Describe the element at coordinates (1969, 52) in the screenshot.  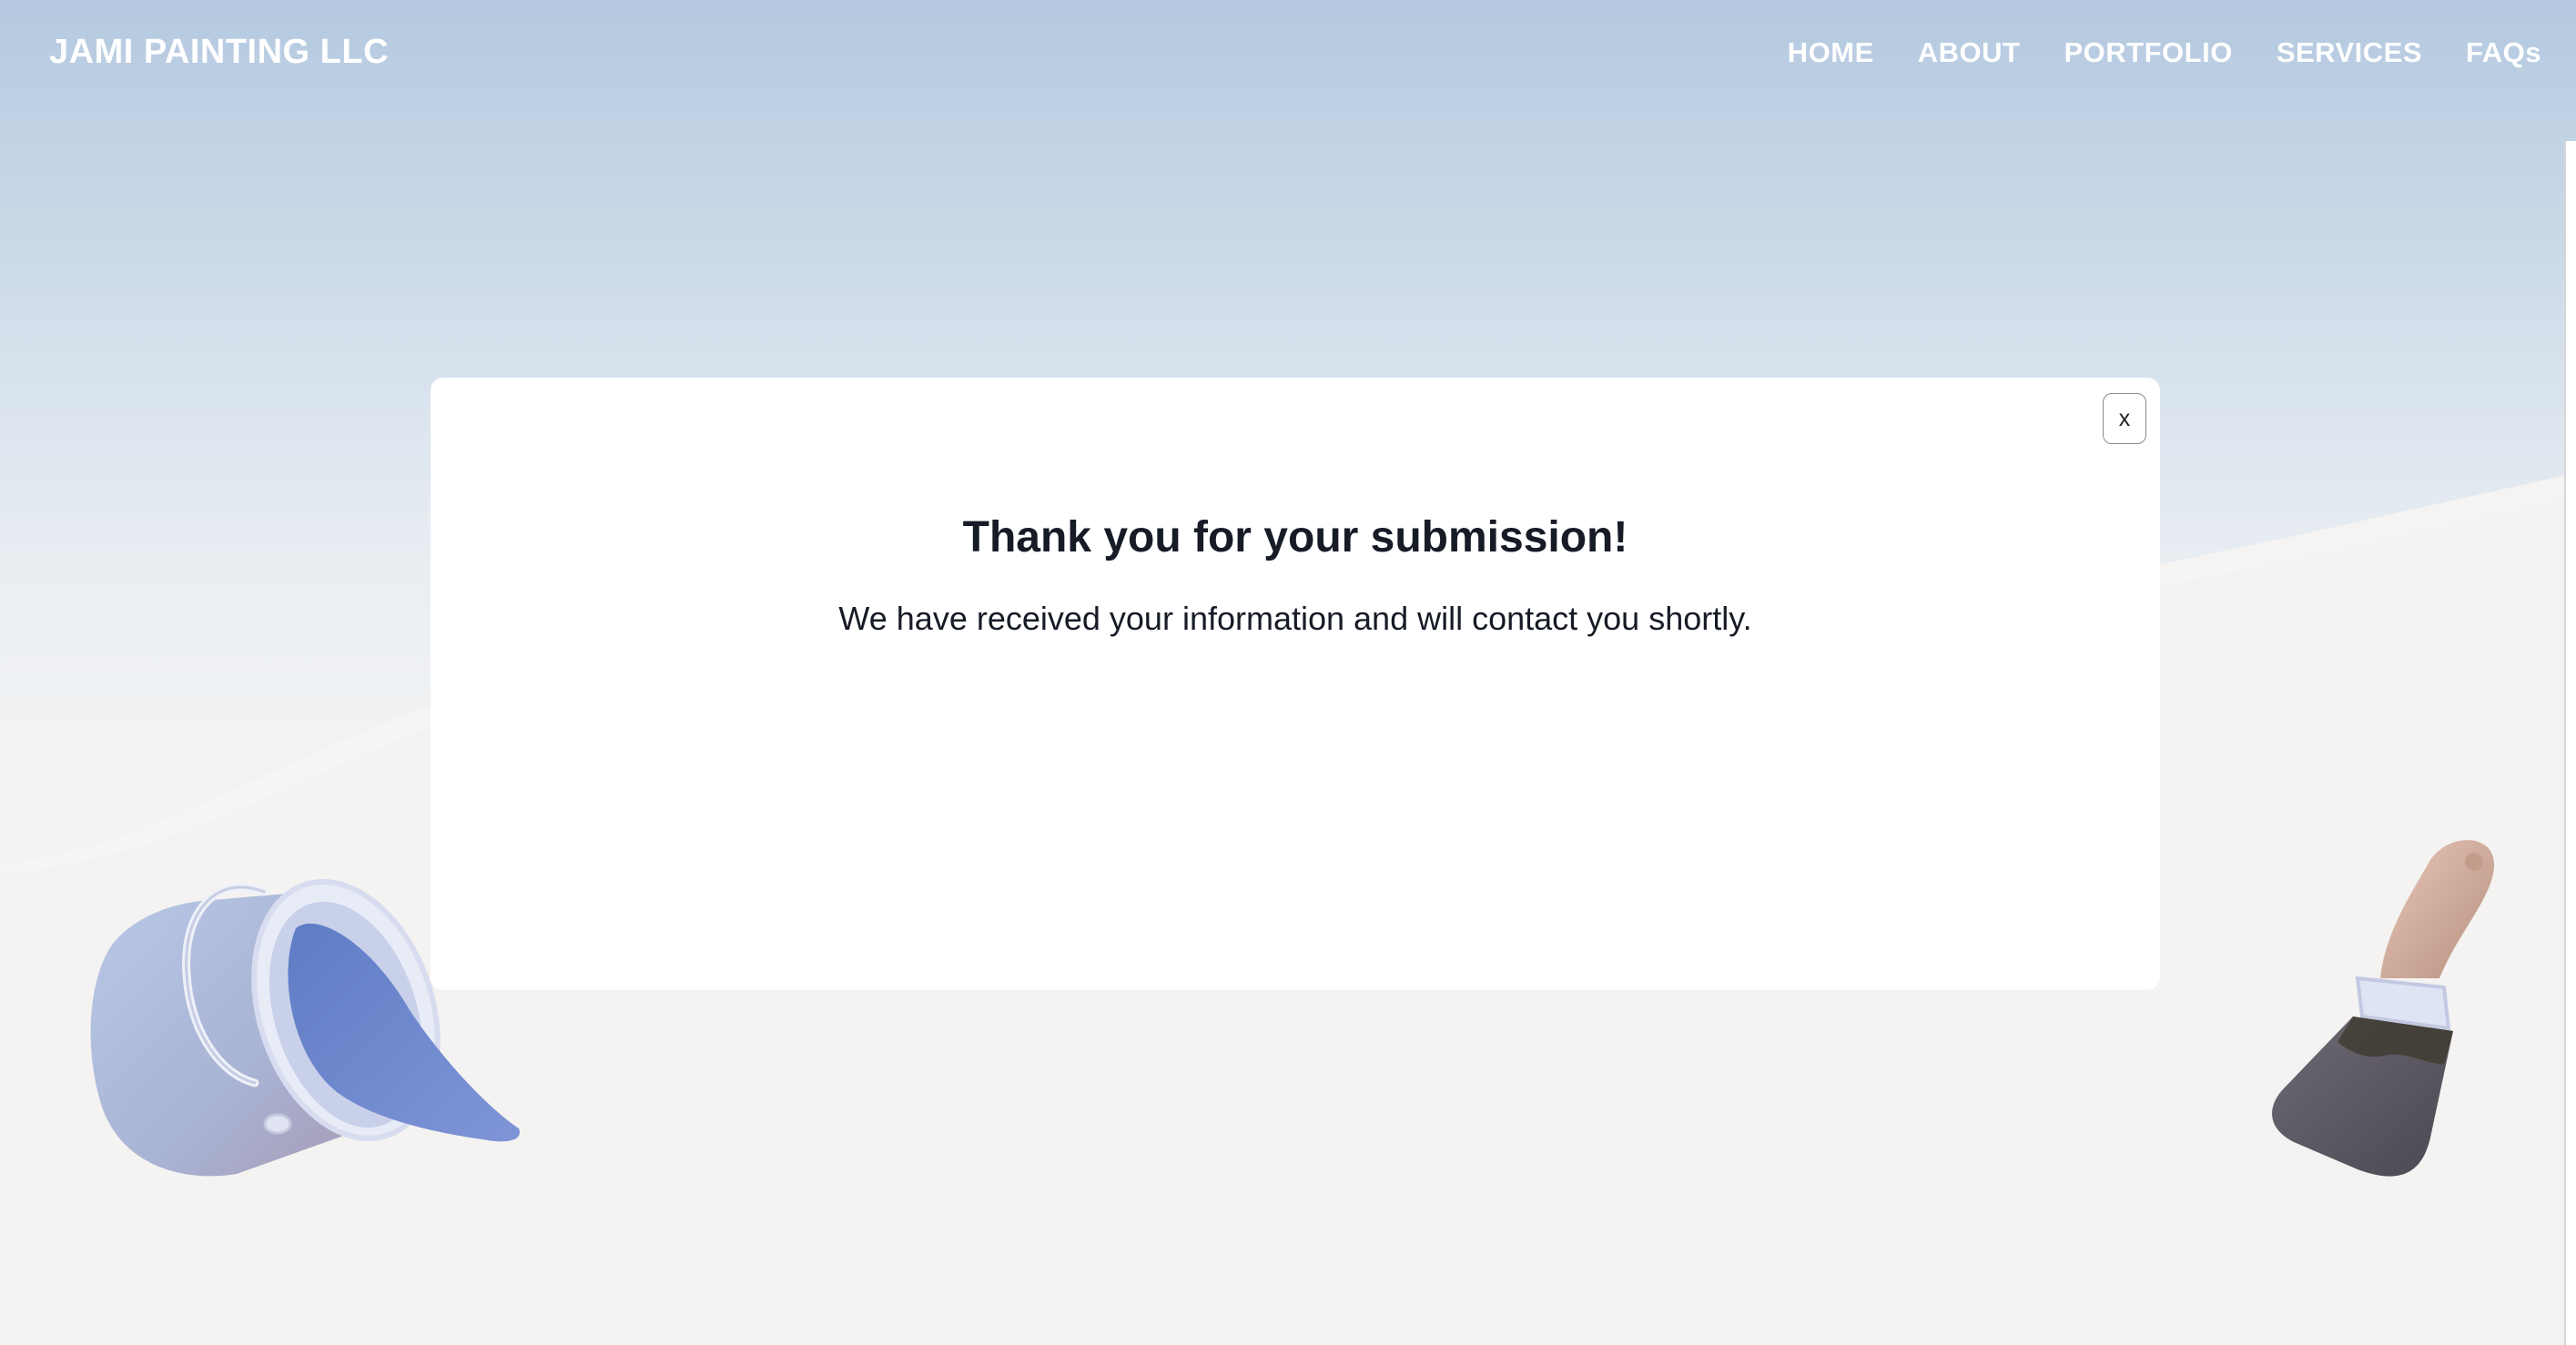
I see `nav-about: ABOUT` at that location.